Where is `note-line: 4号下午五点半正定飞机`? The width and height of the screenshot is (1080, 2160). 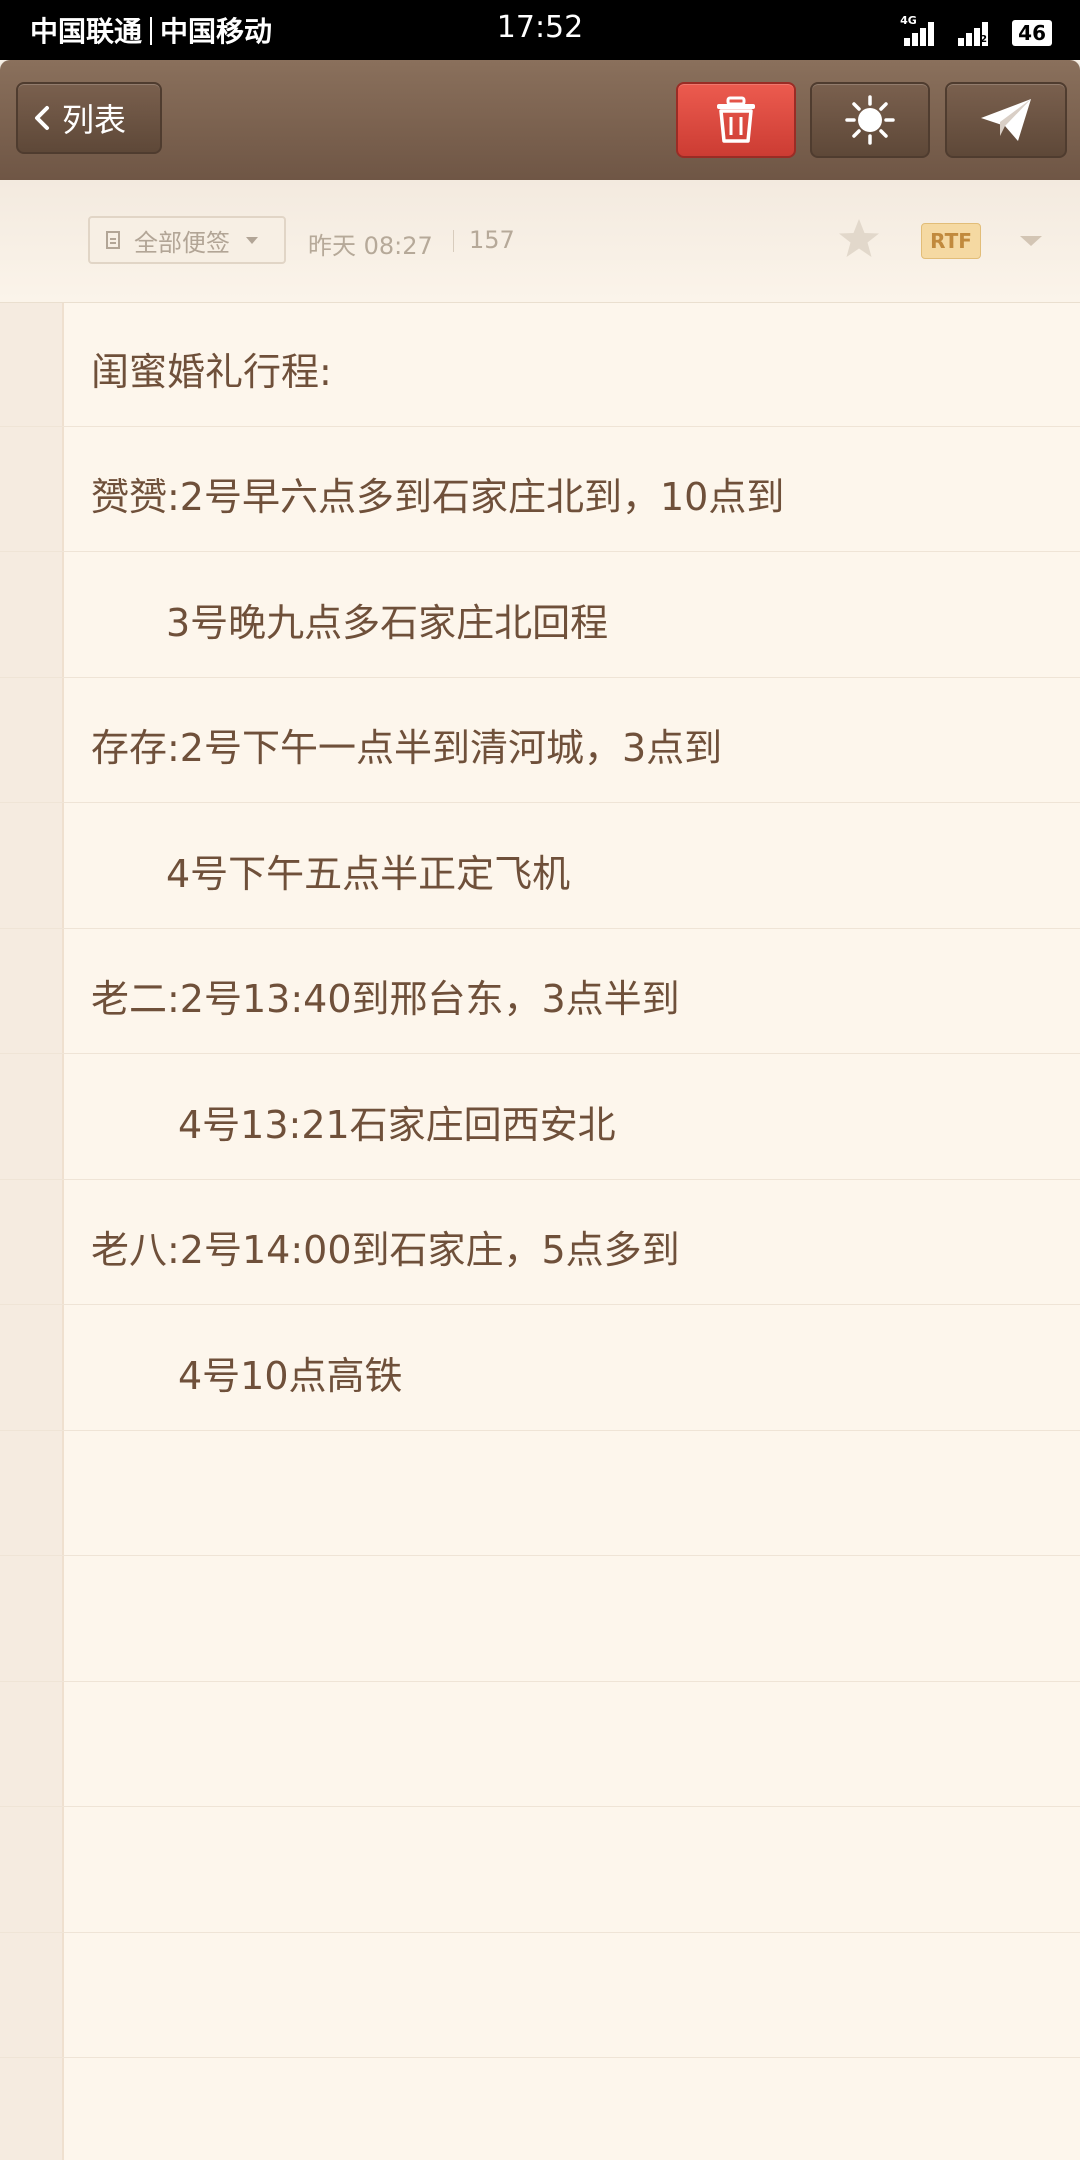 note-line: 4号下午五点半正定飞机 is located at coordinates (540, 866).